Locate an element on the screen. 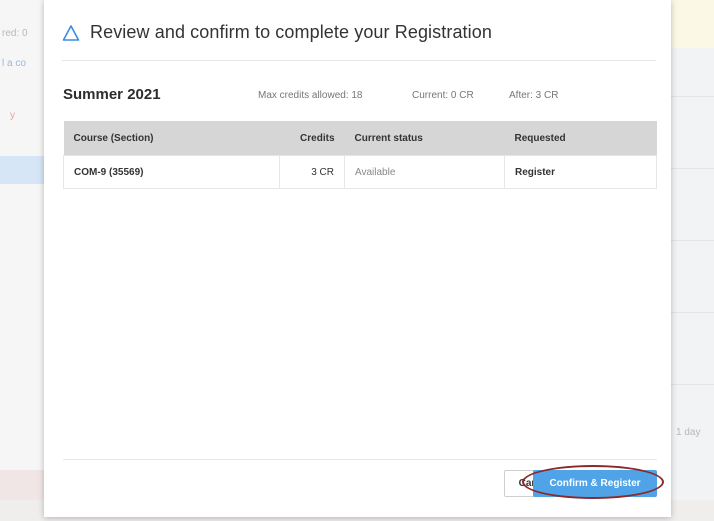  column-header-status: Current status is located at coordinates (424, 138).